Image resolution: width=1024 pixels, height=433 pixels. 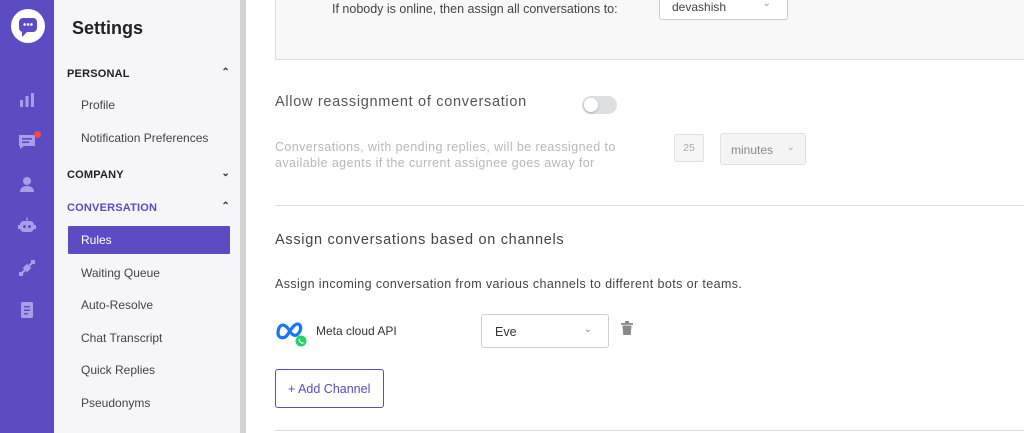 I want to click on bot-icon, so click(x=27, y=226).